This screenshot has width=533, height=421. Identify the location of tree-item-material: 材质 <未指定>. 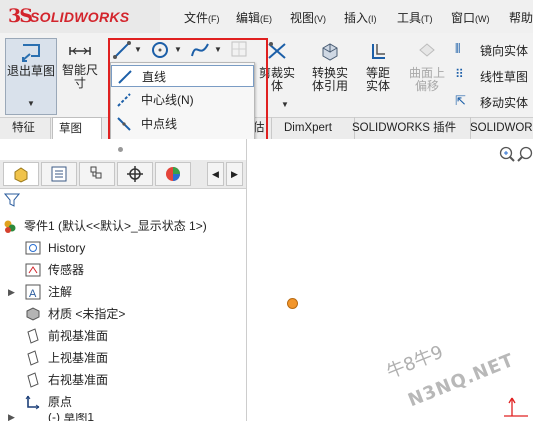
(120, 314).